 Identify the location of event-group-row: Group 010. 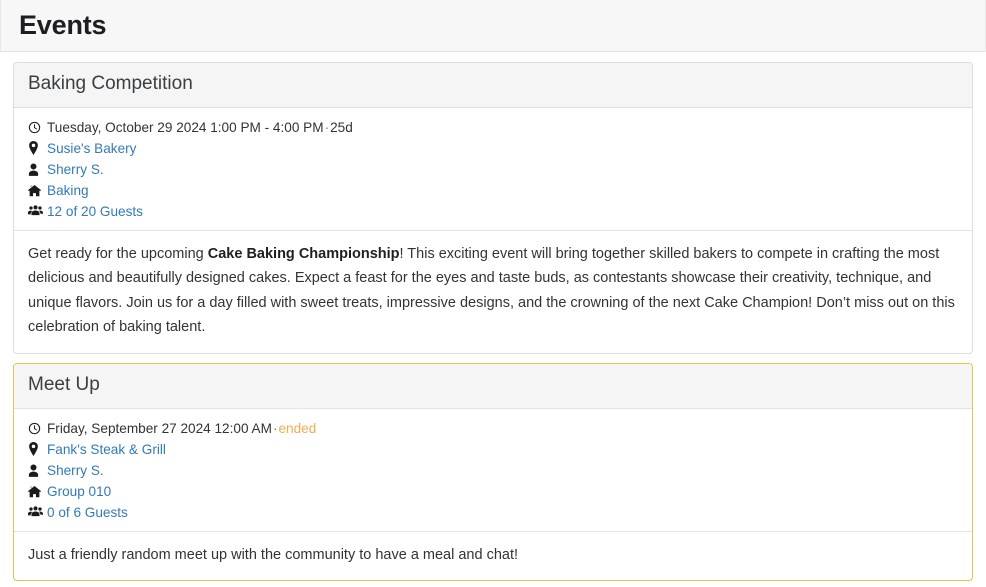
(493, 491).